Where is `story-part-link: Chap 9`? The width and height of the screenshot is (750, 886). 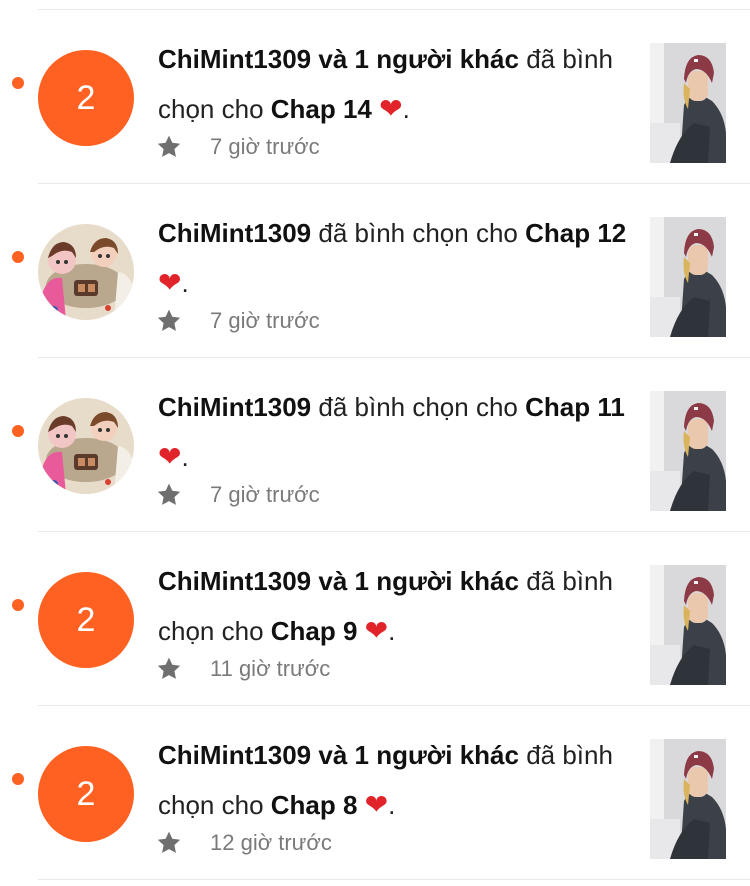 story-part-link: Chap 9 is located at coordinates (314, 631).